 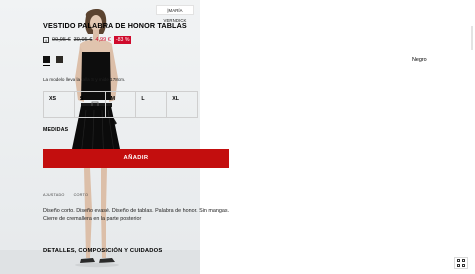 I want to click on grid-view-icon, so click(x=461, y=263).